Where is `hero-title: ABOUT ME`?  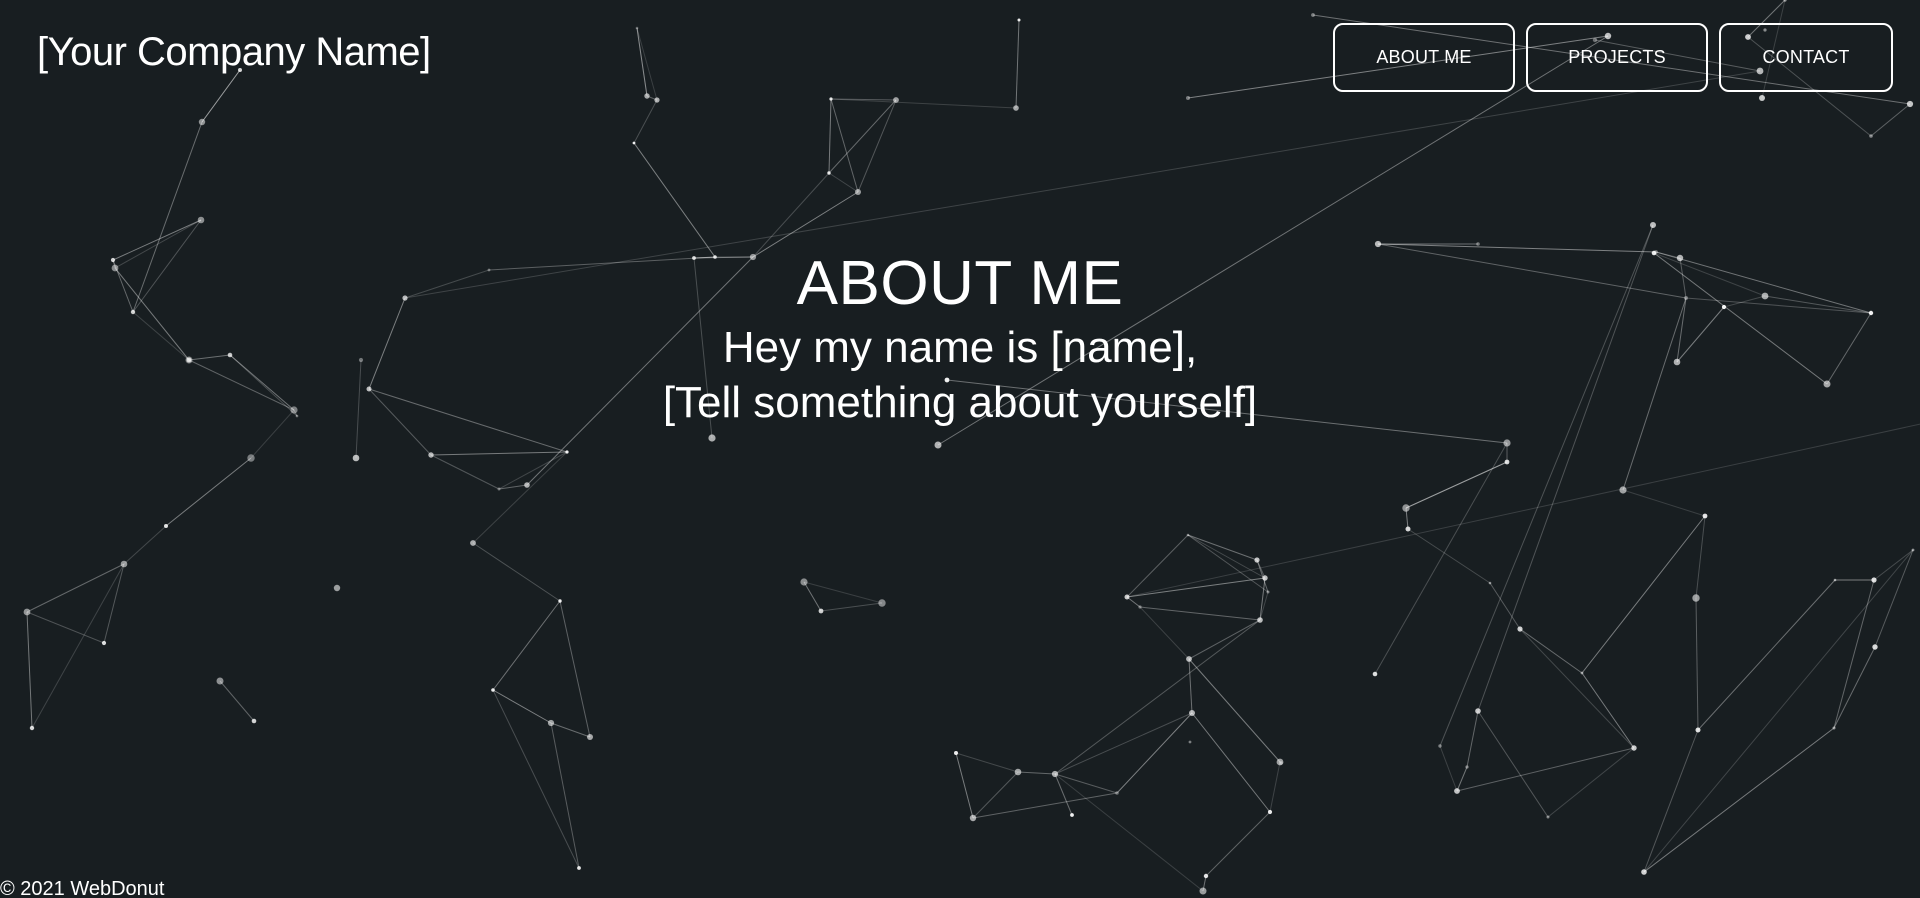
hero-title: ABOUT ME is located at coordinates (960, 283).